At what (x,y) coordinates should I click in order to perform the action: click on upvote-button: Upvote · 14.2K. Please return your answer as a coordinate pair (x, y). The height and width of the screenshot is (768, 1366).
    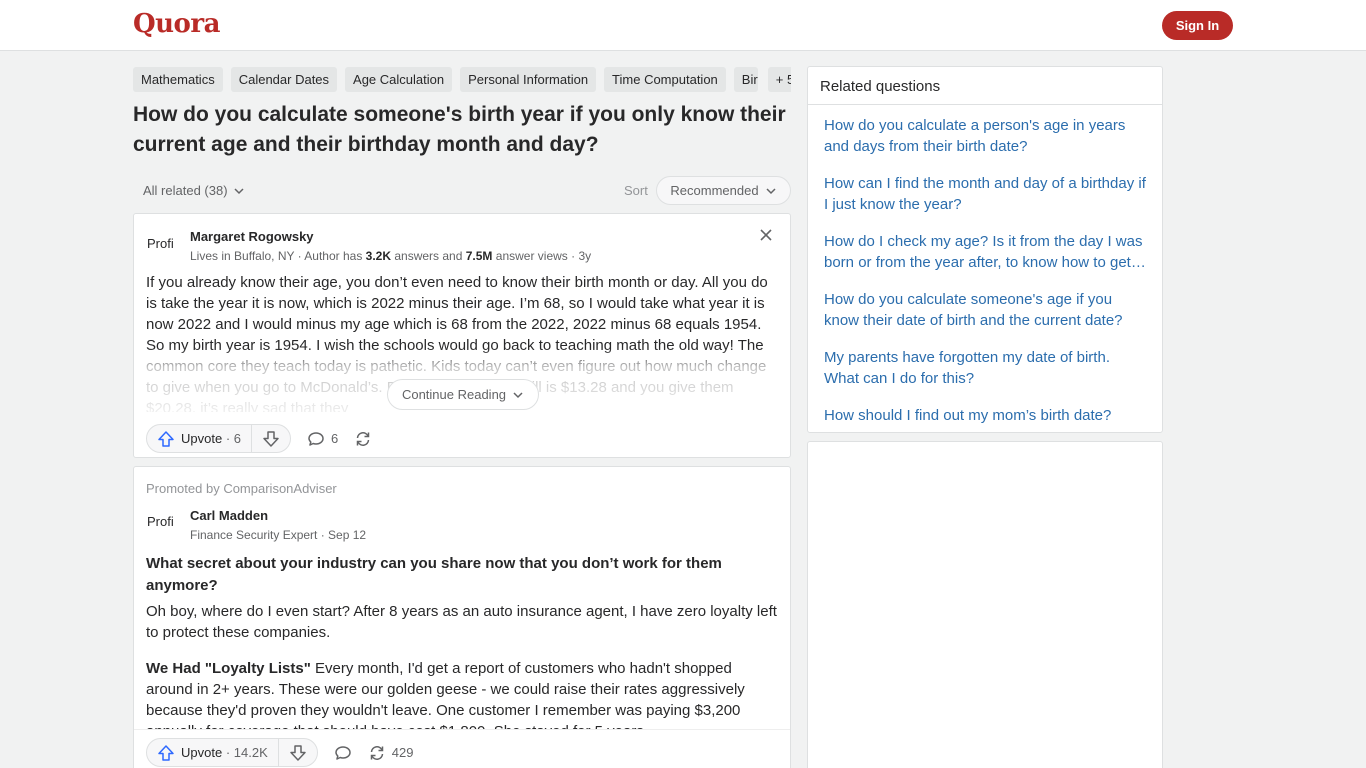
    Looking at the image, I should click on (213, 752).